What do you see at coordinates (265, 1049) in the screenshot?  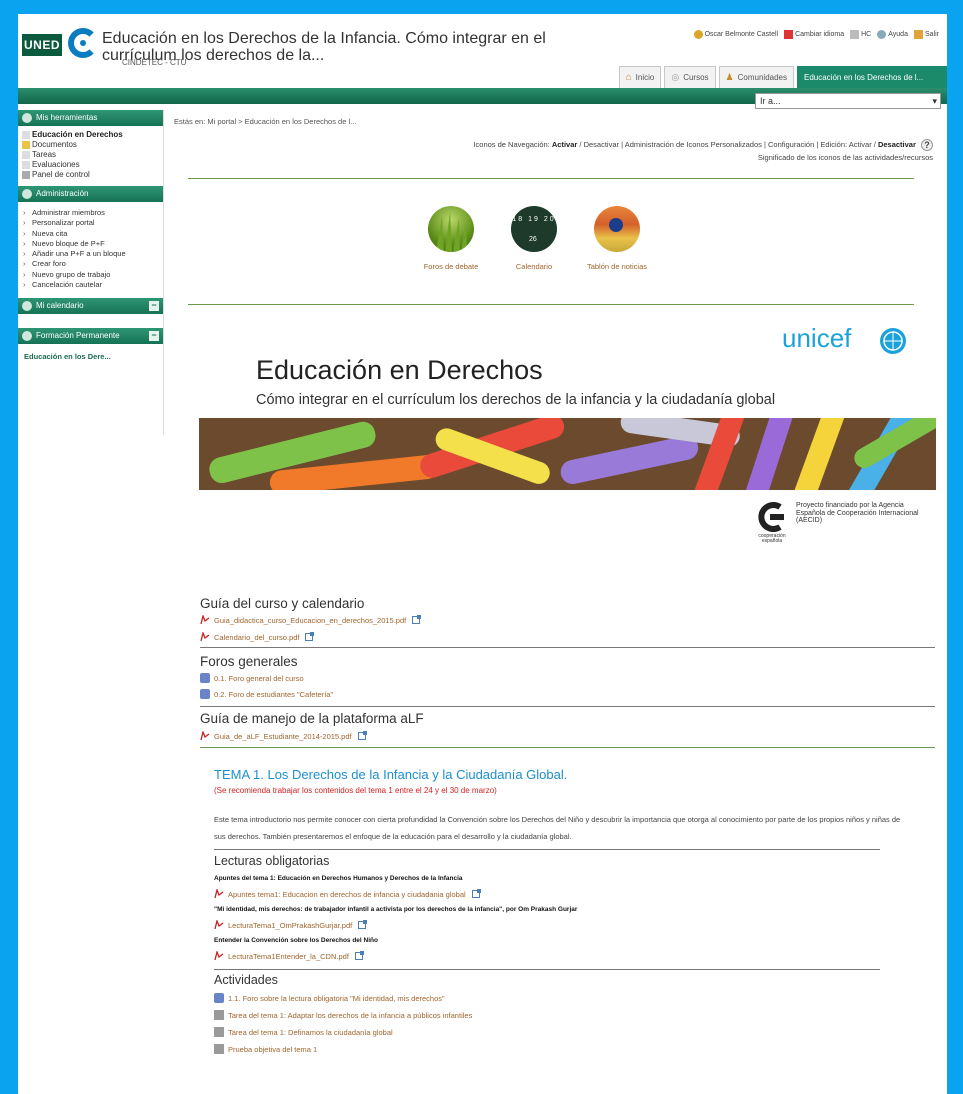 I see `activity-link: Prueba objetiva del tema 1` at bounding box center [265, 1049].